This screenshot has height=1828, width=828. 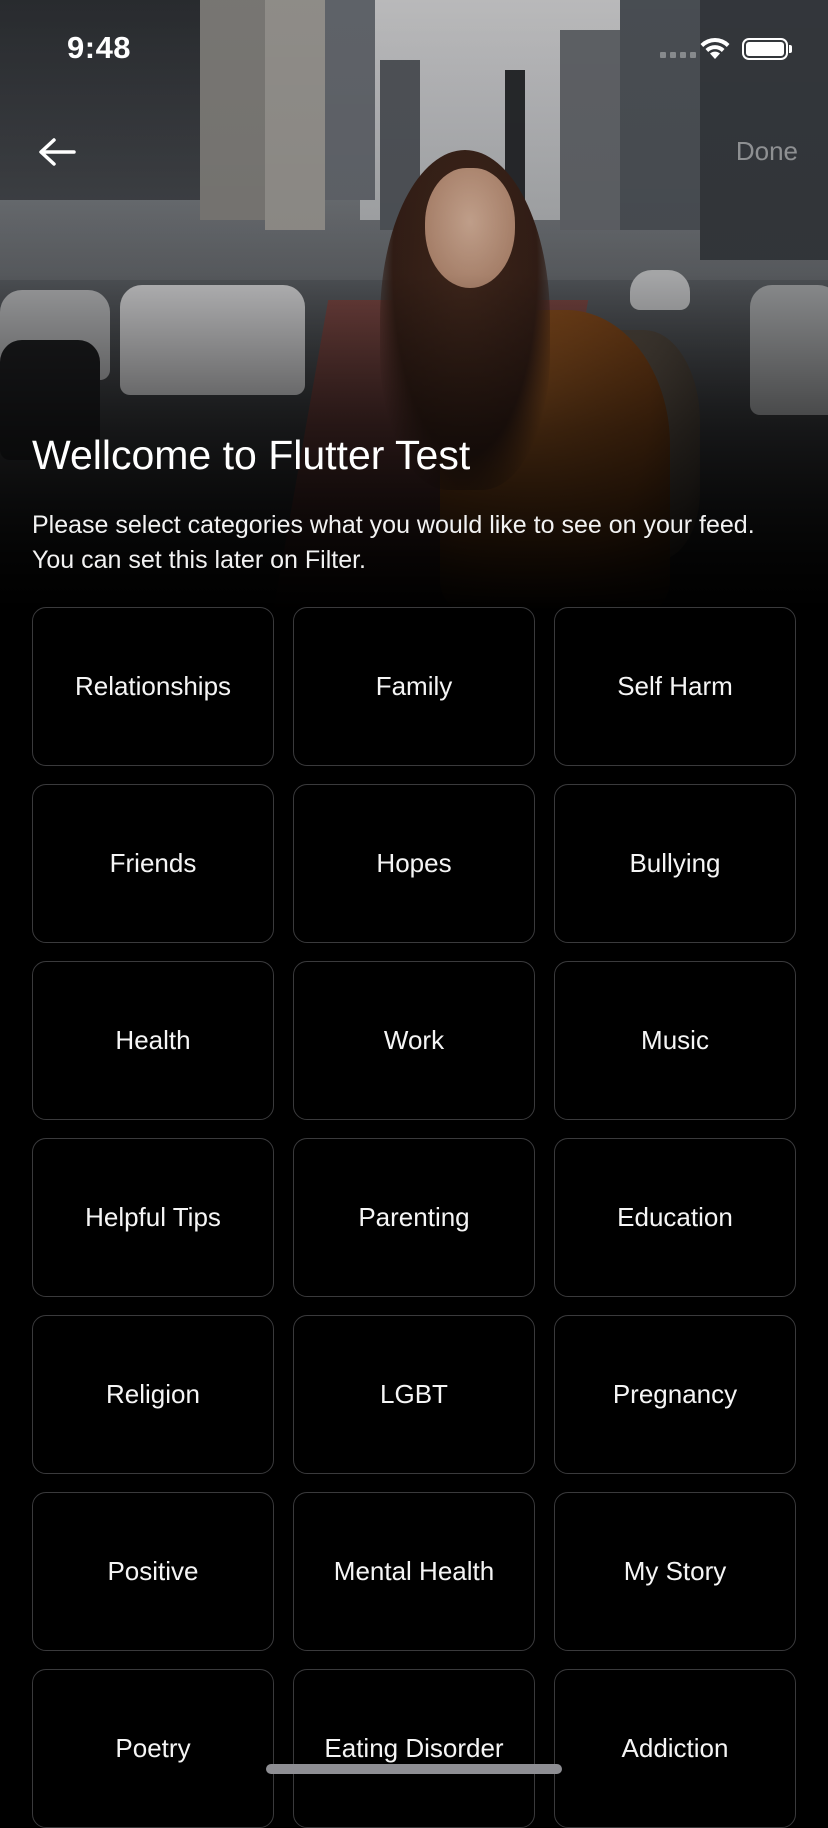 I want to click on arrow-left-icon, so click(x=57, y=152).